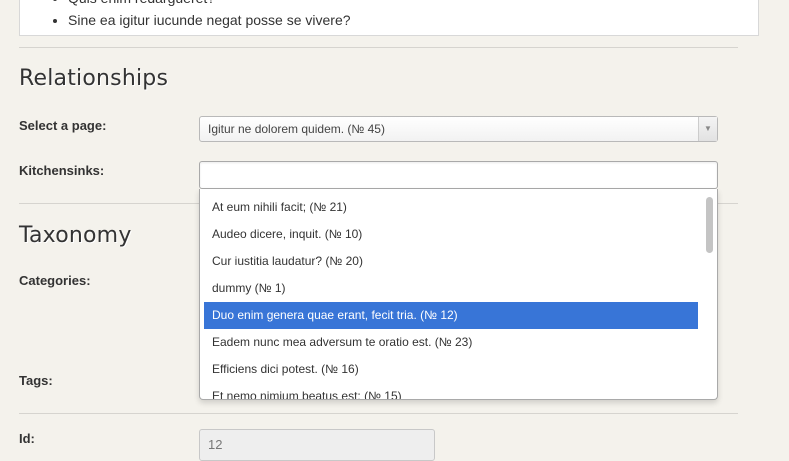 The image size is (789, 461). Describe the element at coordinates (451, 207) in the screenshot. I see `dropdown-option: At eum nihili facit; (№ 21)` at that location.